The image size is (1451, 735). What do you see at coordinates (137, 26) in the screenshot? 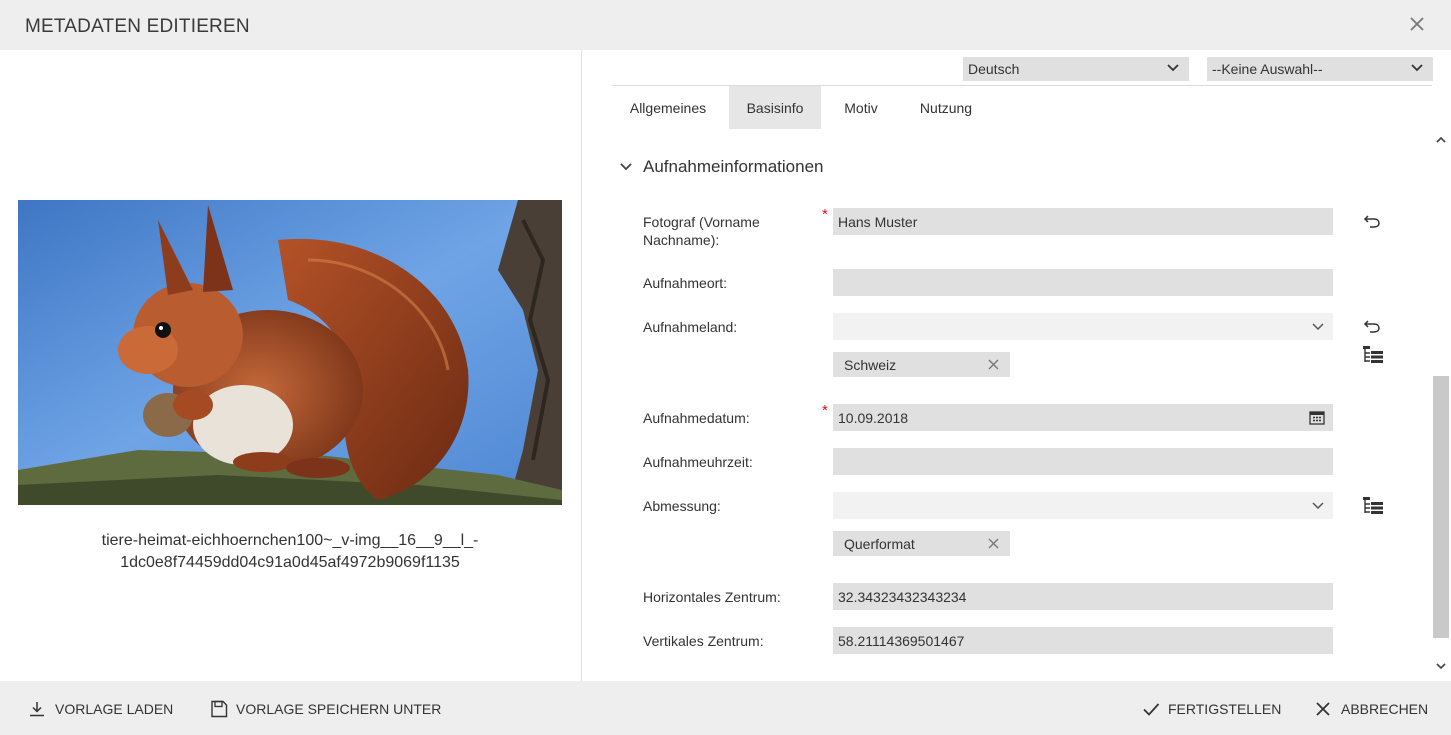
I see `dialog-title: METADATEN EDITIEREN` at bounding box center [137, 26].